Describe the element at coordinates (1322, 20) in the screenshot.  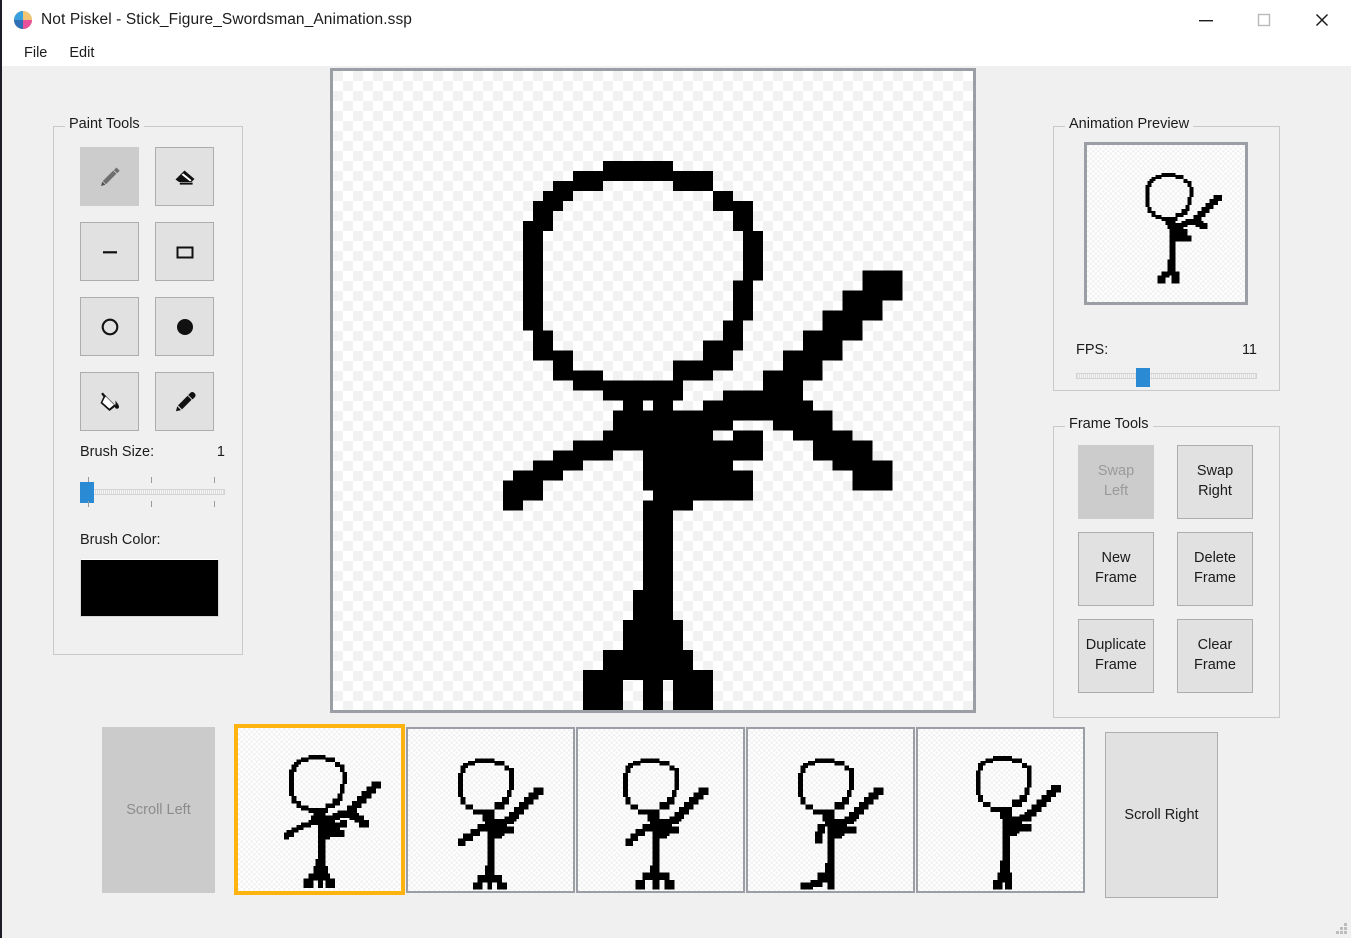
I see `close-icon` at that location.